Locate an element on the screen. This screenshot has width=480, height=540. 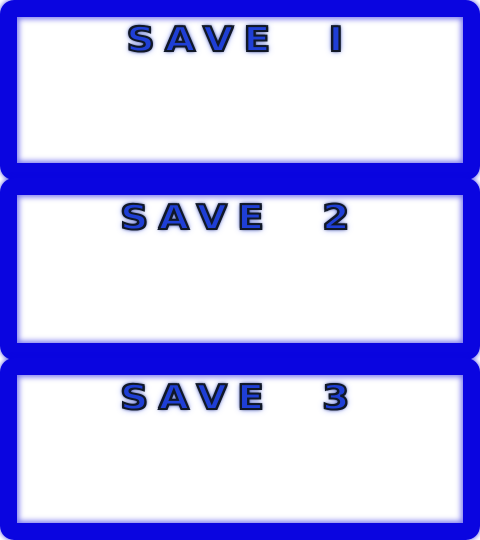
save-slot-3-title: SAVE 3 is located at coordinates (239, 398).